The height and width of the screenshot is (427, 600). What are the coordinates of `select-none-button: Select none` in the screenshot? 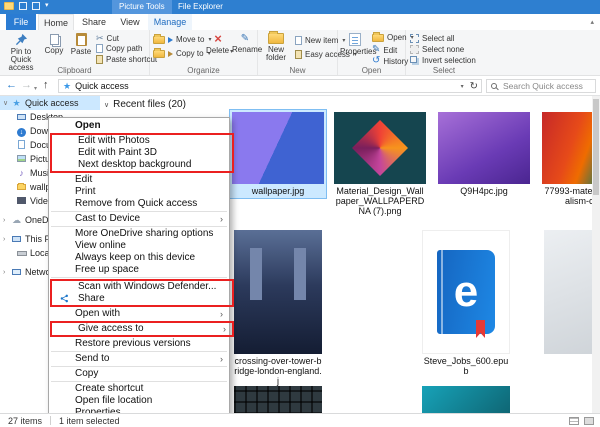 It's located at (437, 49).